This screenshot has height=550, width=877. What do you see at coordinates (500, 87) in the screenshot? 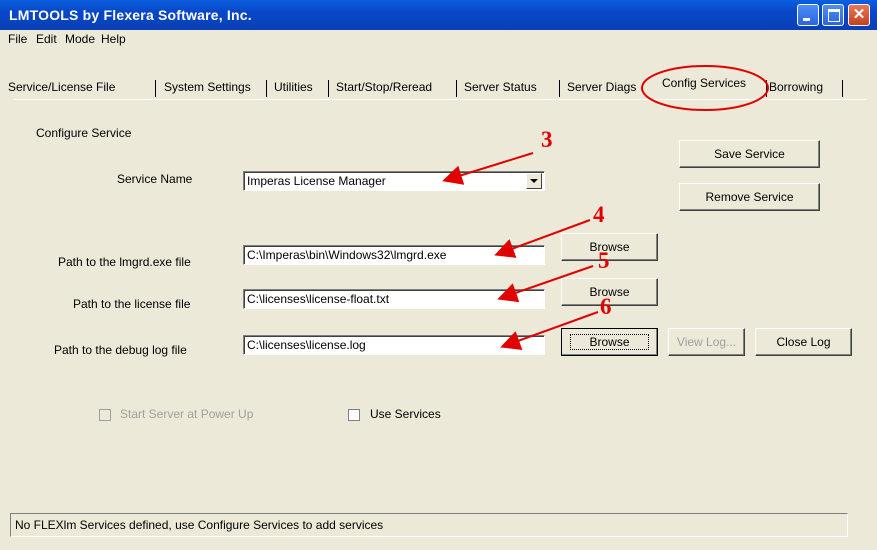
I see `tab-server-status: Server Status` at bounding box center [500, 87].